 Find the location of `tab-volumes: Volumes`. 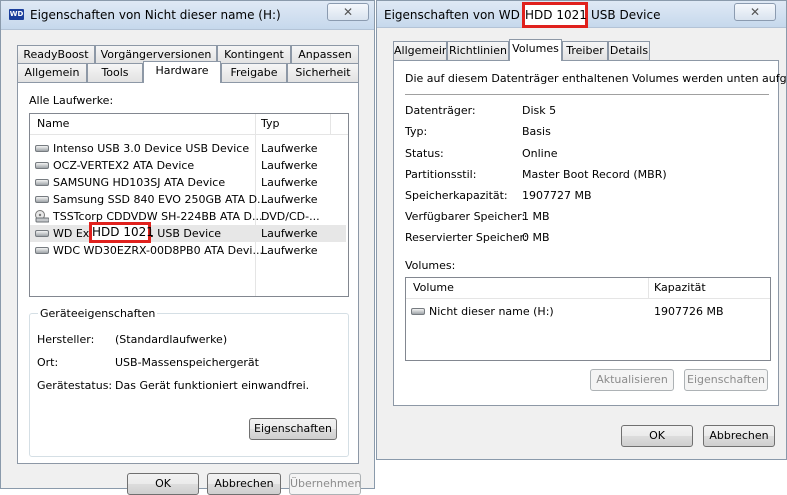

tab-volumes: Volumes is located at coordinates (535, 50).